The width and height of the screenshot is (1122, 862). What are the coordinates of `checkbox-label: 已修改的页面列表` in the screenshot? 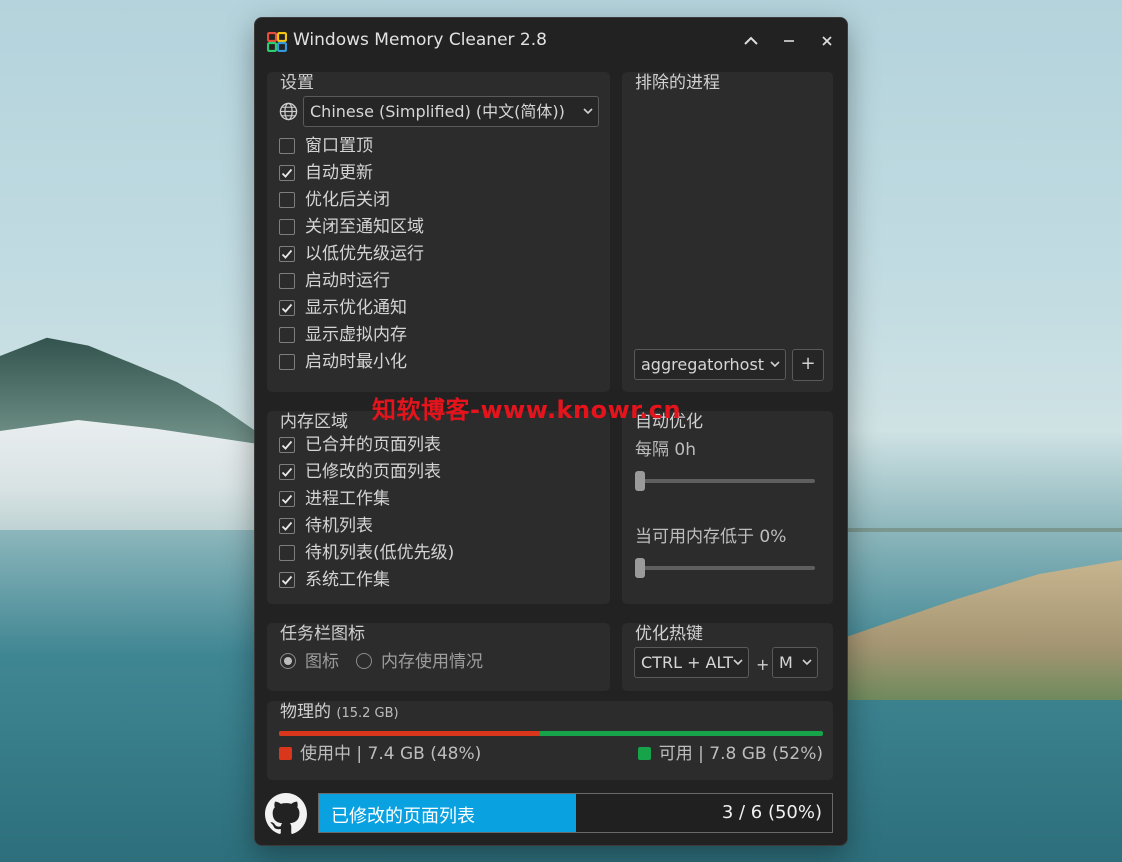 It's located at (373, 472).